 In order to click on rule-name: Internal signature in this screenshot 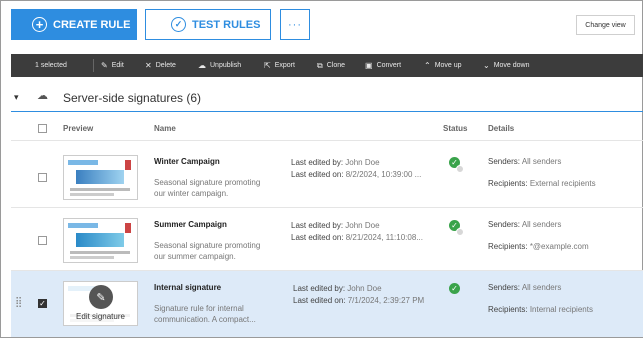, I will do `click(187, 287)`.